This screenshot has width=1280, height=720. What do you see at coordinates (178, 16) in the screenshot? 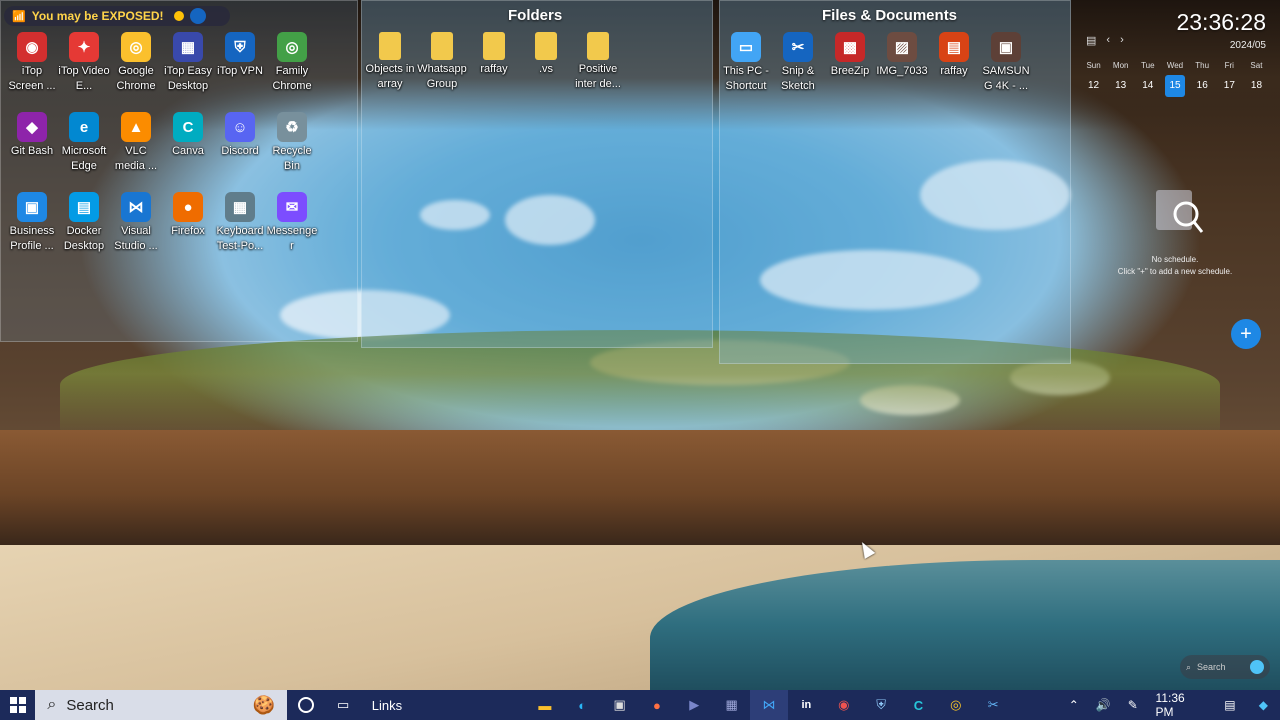
I see `warning-dot-icon` at bounding box center [178, 16].